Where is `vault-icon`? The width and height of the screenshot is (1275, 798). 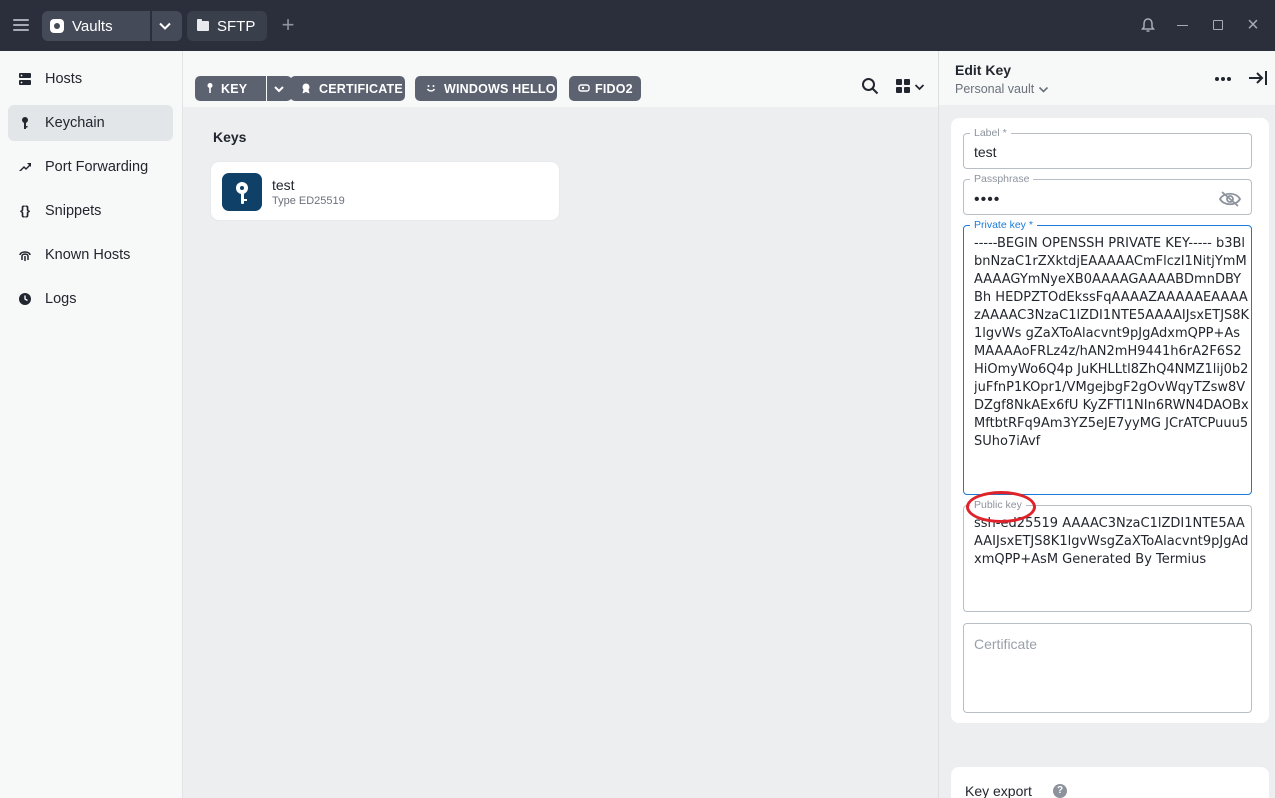
vault-icon is located at coordinates (57, 26).